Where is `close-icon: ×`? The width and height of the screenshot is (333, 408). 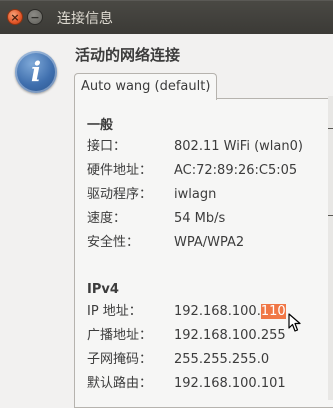
close-icon: × is located at coordinates (15, 17).